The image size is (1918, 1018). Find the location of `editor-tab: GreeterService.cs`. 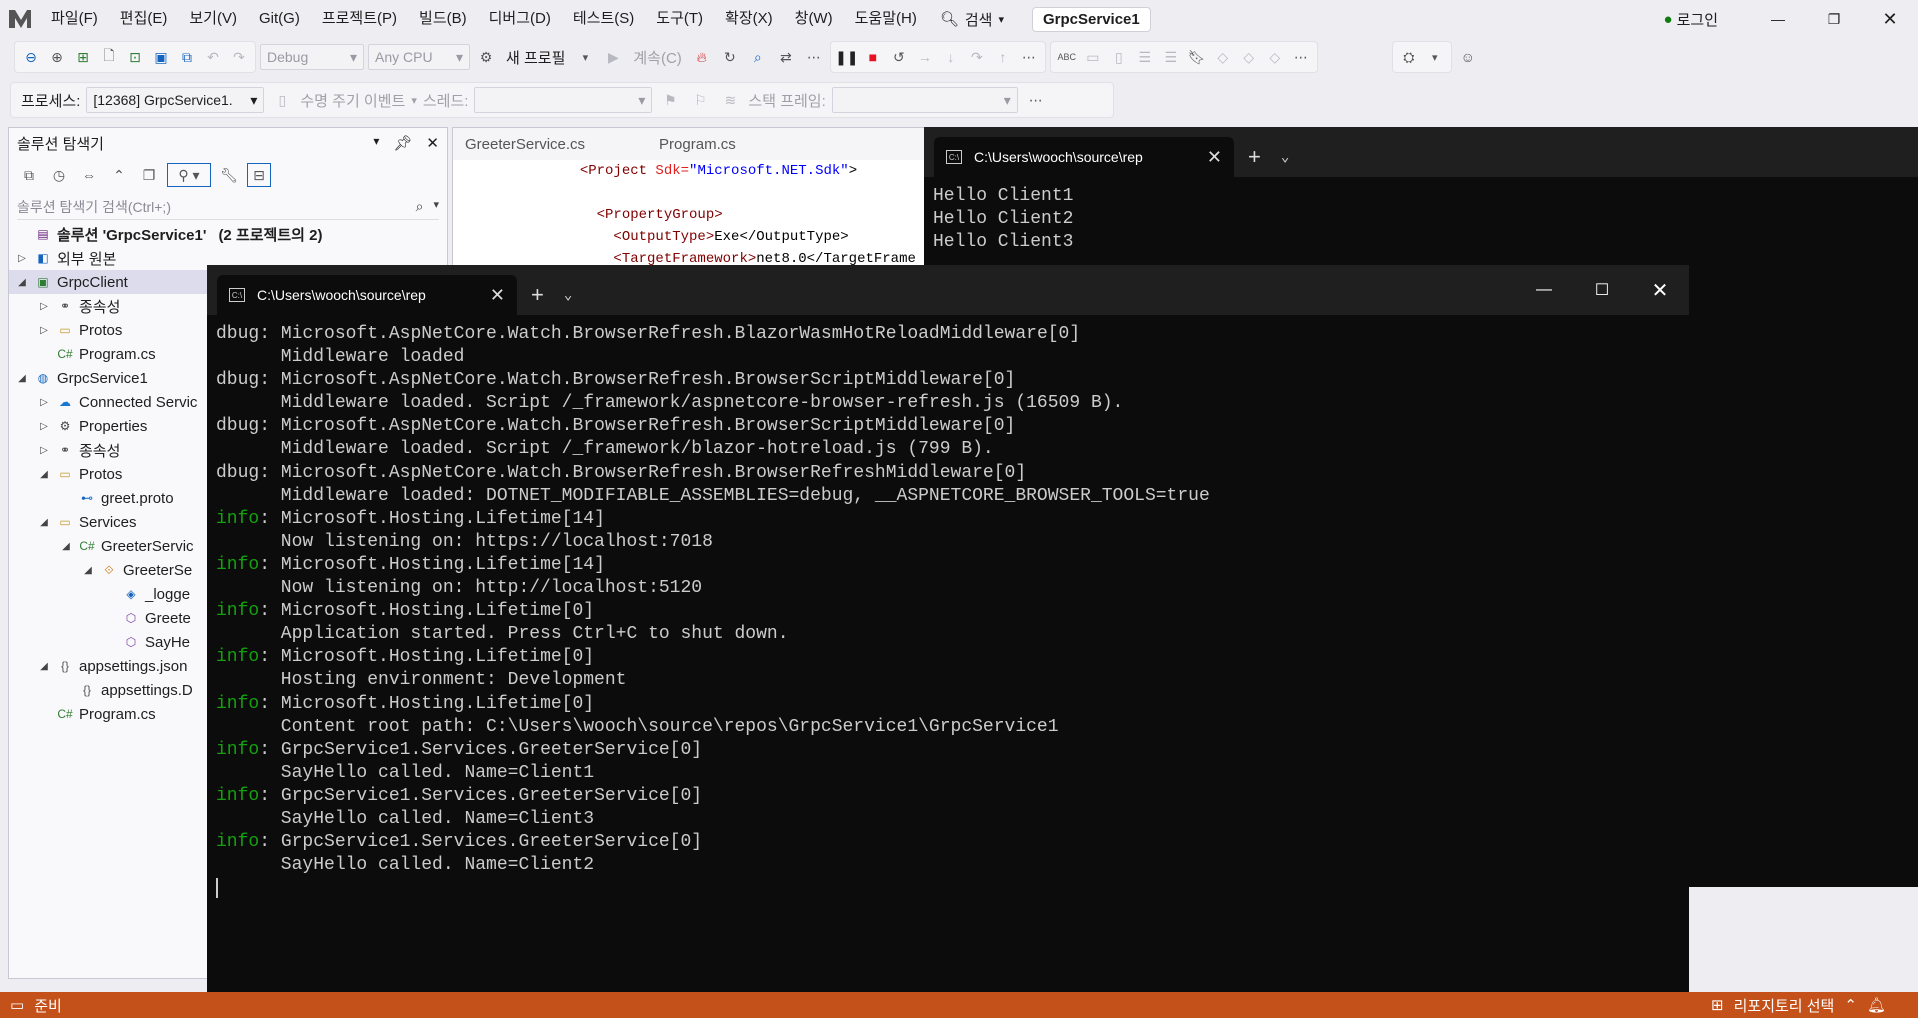

editor-tab: GreeterService.cs is located at coordinates (525, 144).